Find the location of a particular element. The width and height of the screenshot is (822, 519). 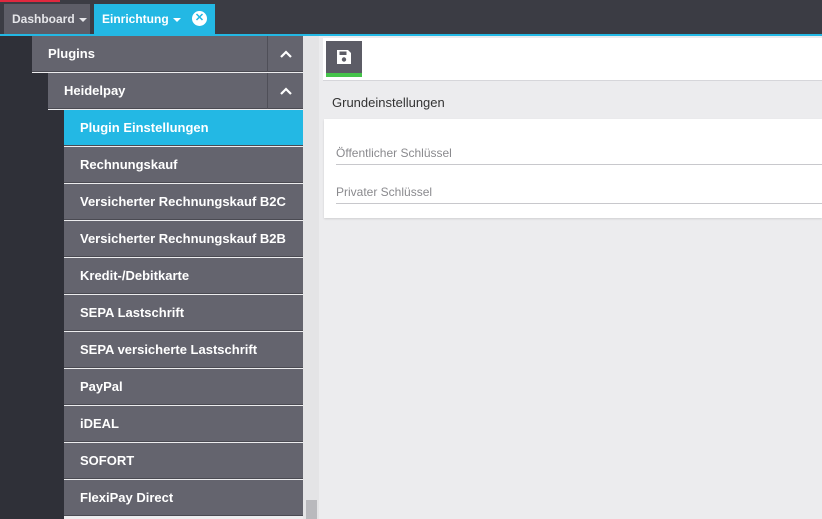

sidebar-scrollbar is located at coordinates (311, 277).